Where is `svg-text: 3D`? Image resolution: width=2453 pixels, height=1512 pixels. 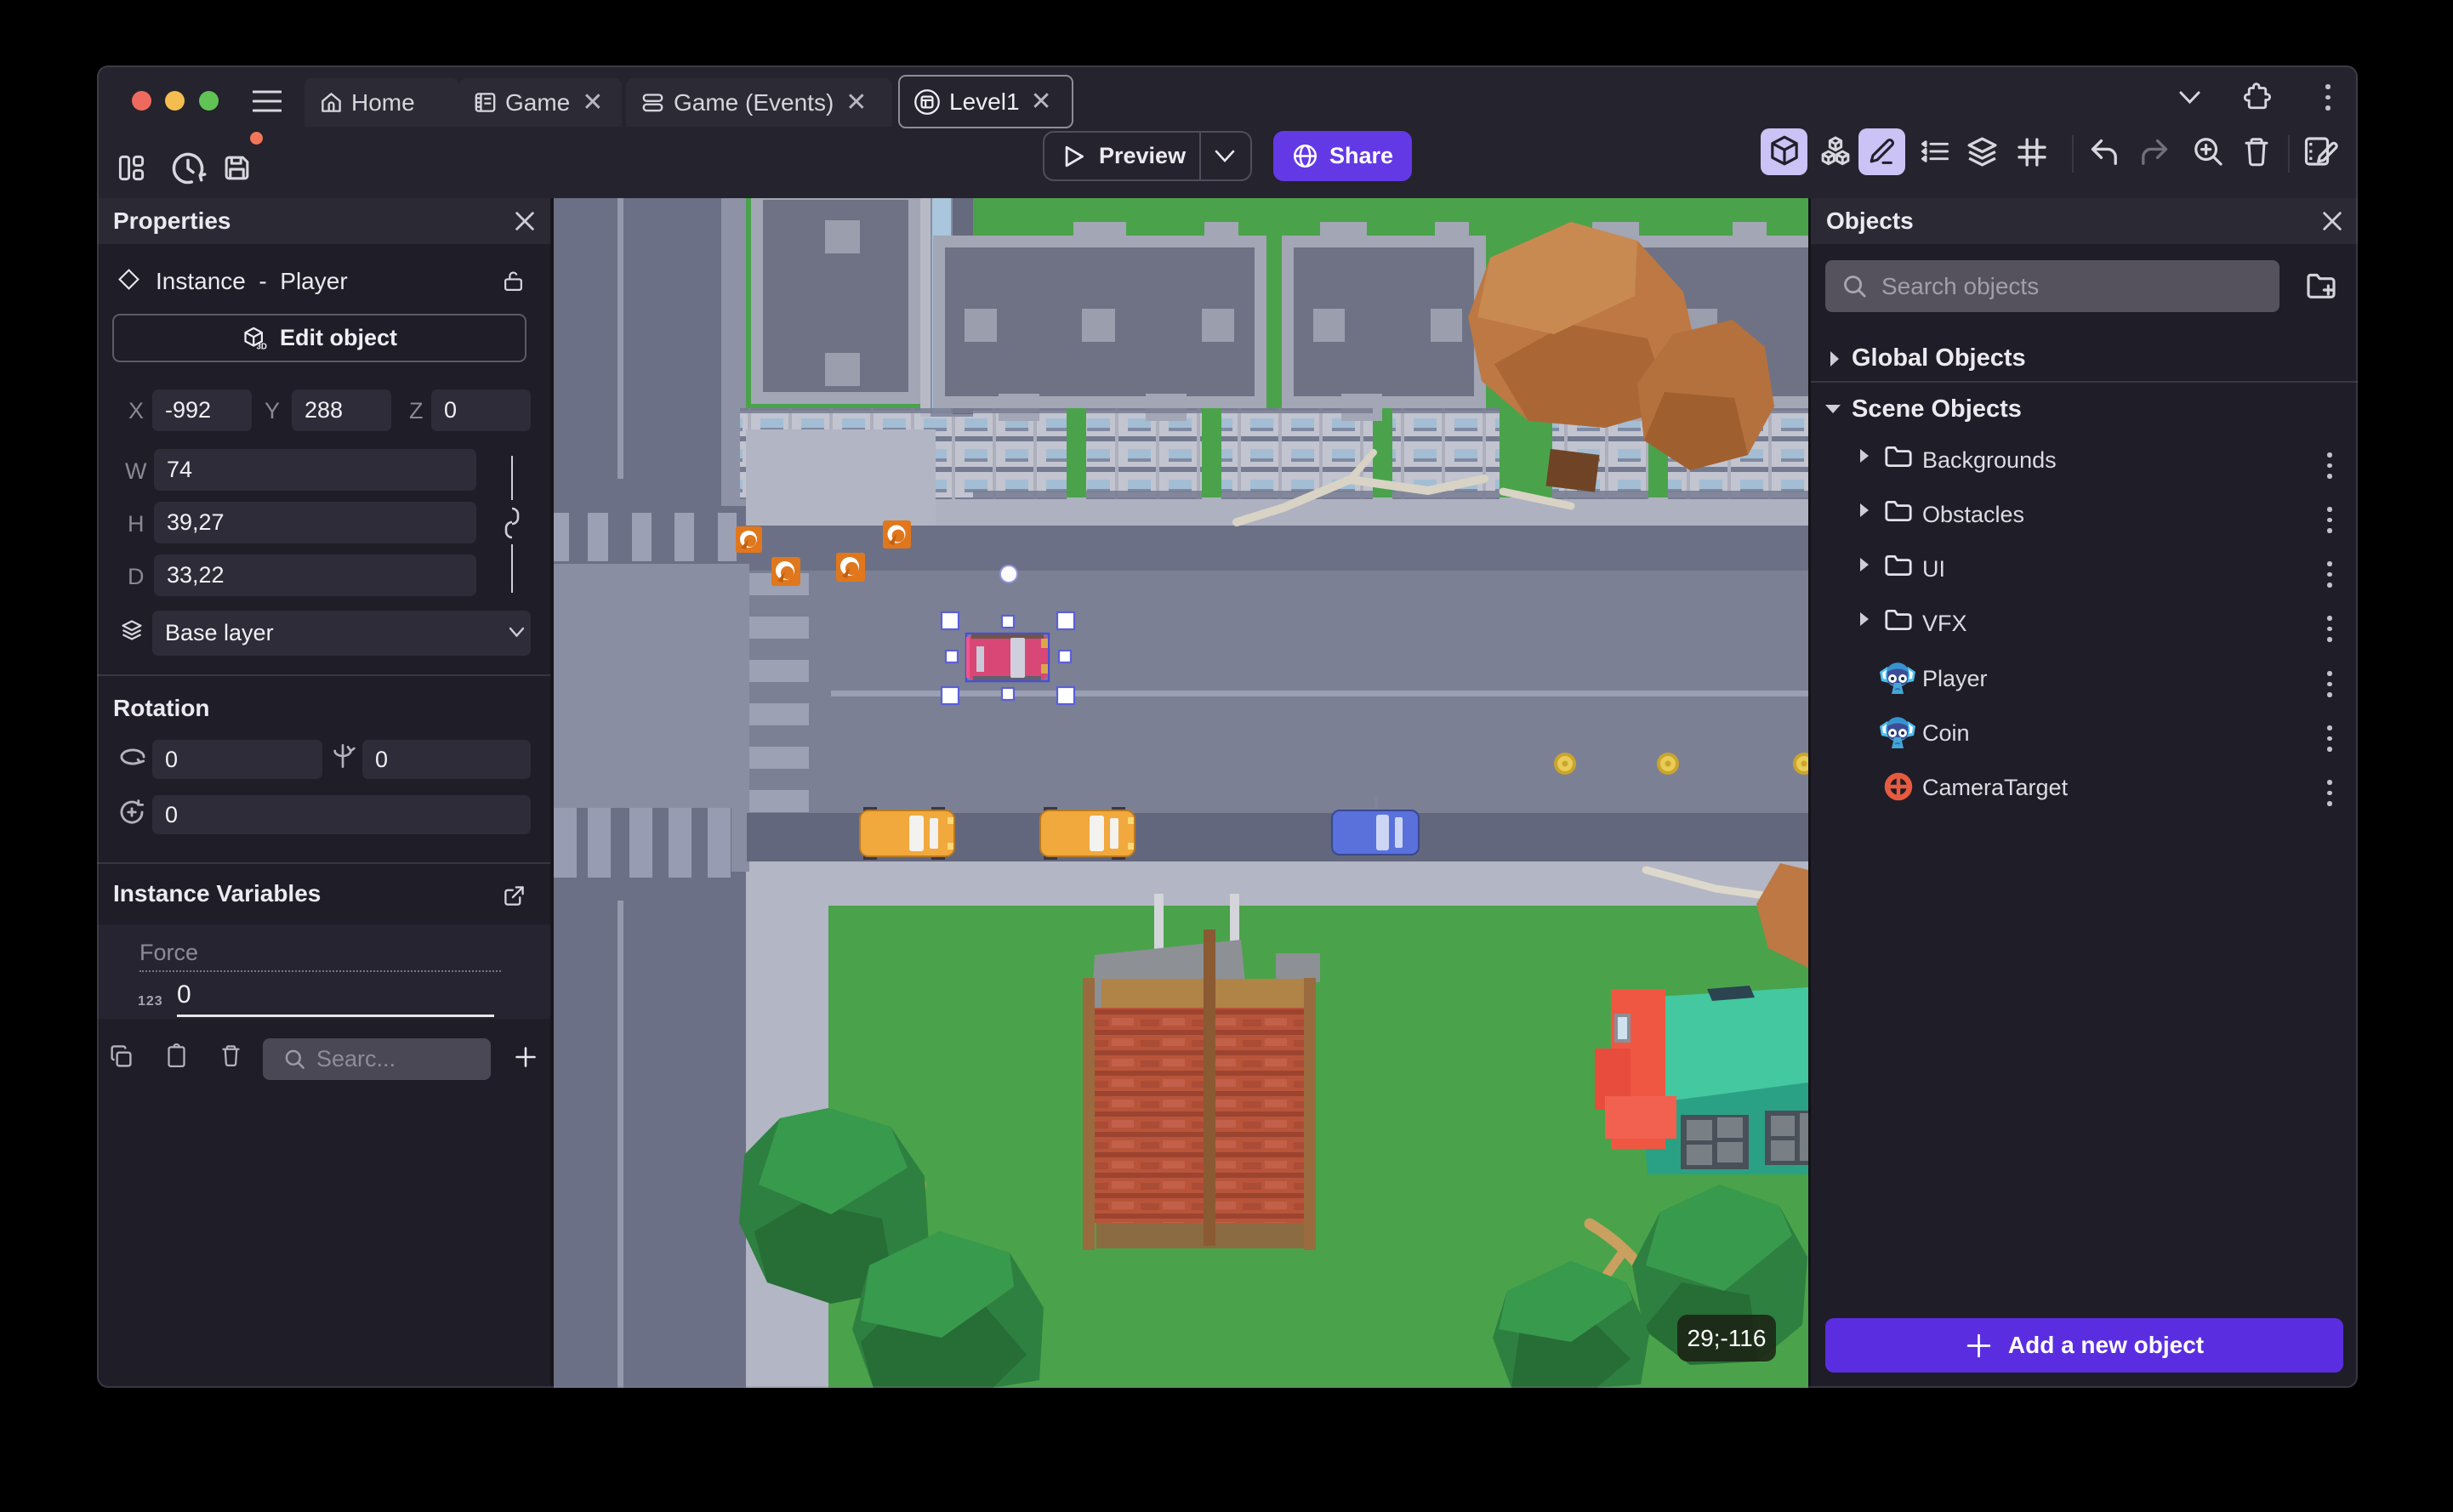
svg-text: 3D is located at coordinates (261, 346).